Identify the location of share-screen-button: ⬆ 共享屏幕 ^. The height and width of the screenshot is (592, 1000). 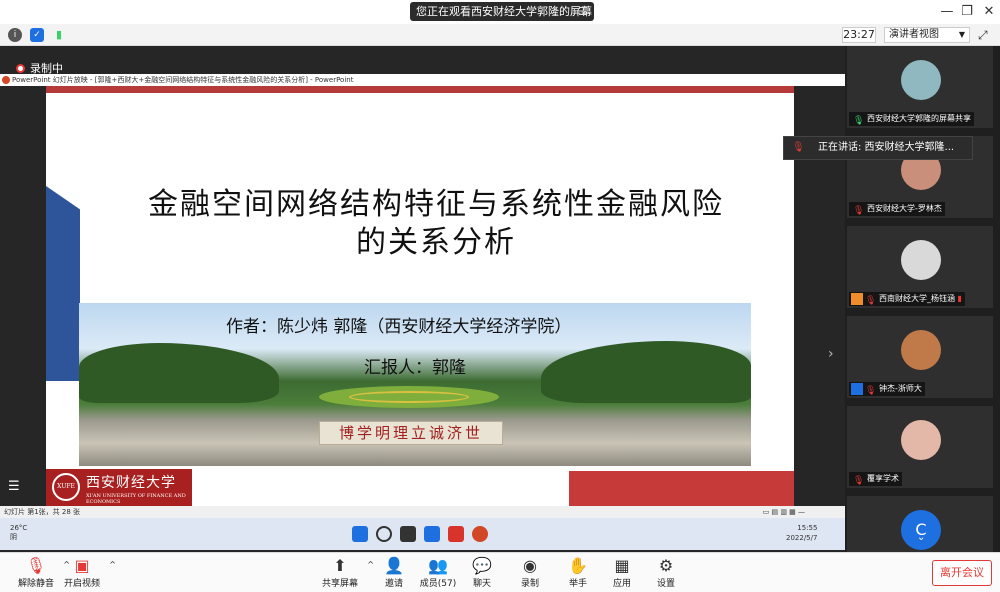
(342, 572).